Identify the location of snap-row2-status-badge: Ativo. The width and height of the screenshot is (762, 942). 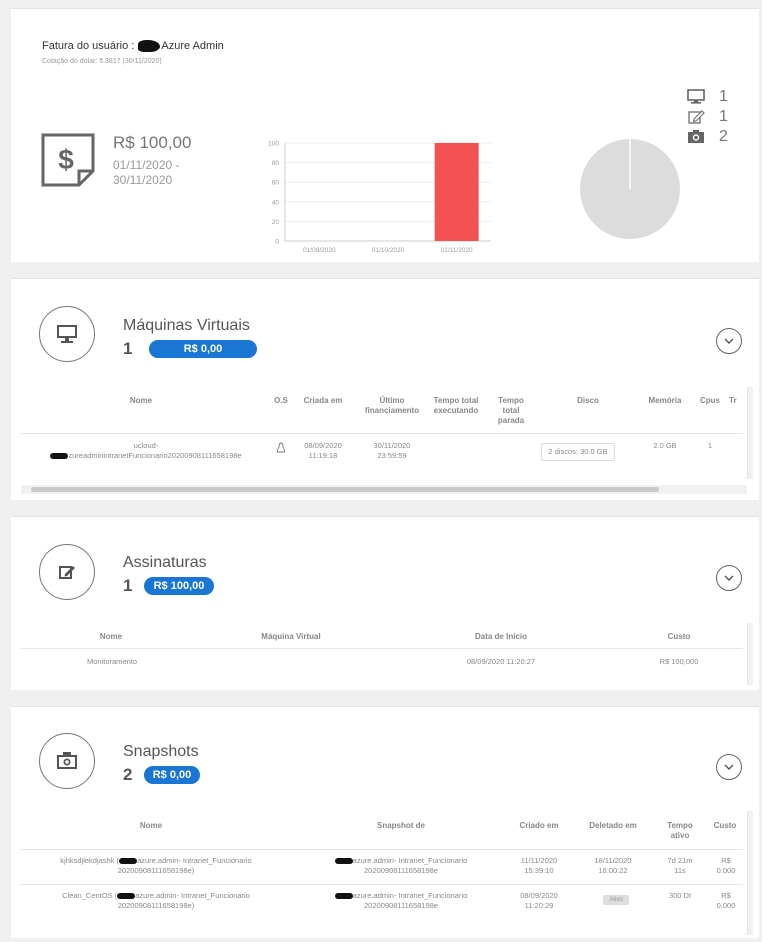
(616, 900).